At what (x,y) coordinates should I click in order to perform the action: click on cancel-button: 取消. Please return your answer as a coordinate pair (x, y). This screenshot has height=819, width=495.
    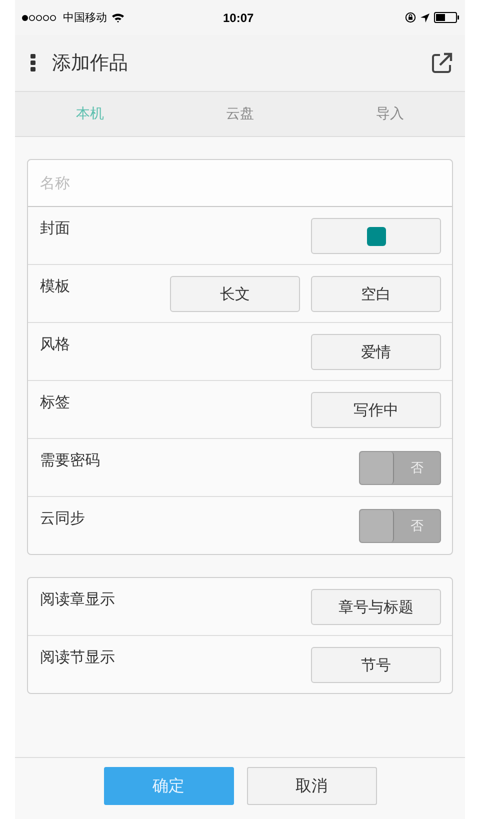
    Looking at the image, I should click on (311, 786).